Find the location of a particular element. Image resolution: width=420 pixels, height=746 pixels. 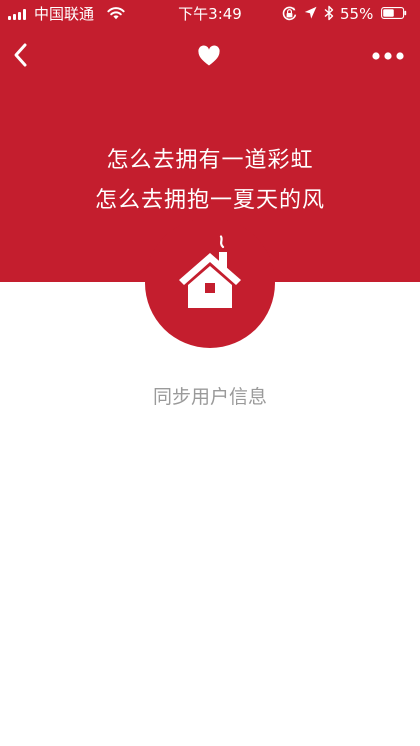

lyric-line-1: 怎么去拥有一道彩虹 is located at coordinates (210, 160).